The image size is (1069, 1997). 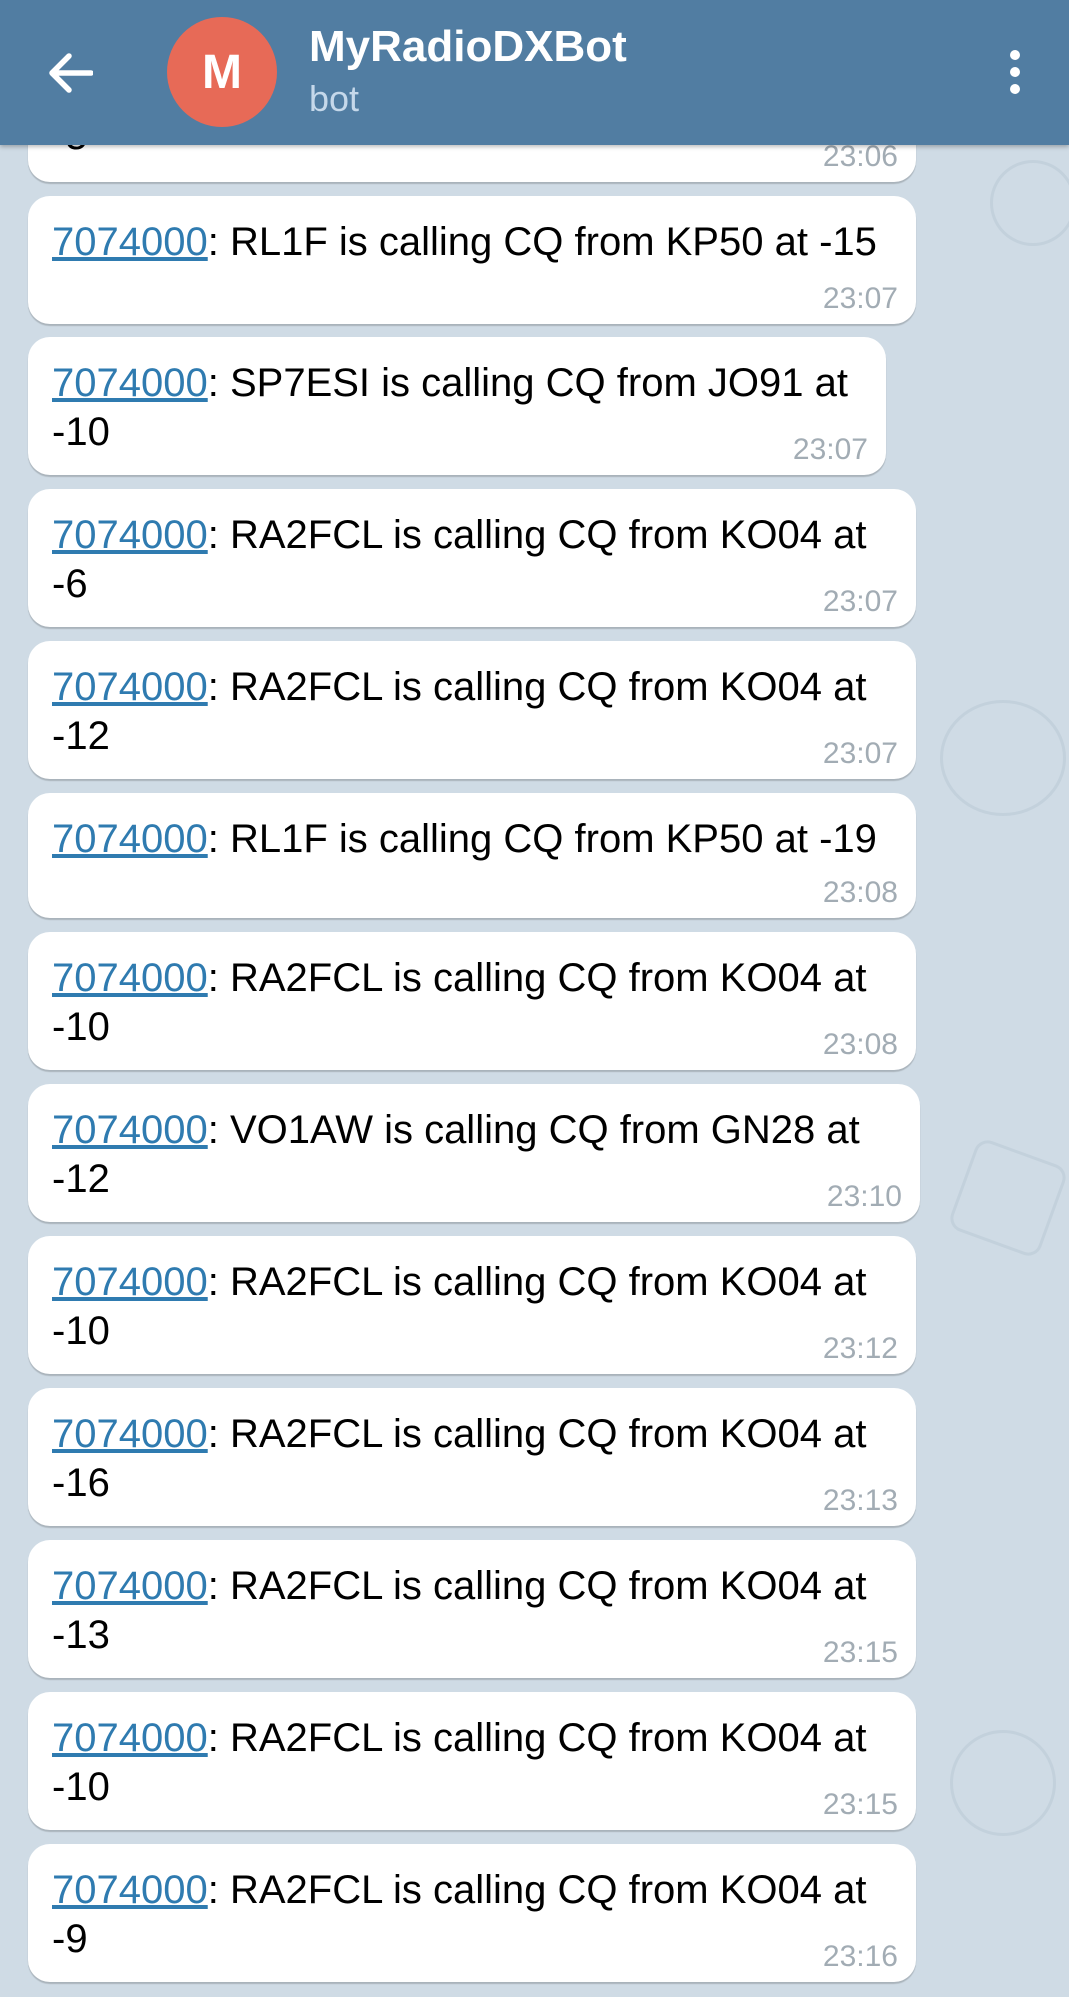 What do you see at coordinates (468, 47) in the screenshot?
I see `chat-title: MyRadioDXBot` at bounding box center [468, 47].